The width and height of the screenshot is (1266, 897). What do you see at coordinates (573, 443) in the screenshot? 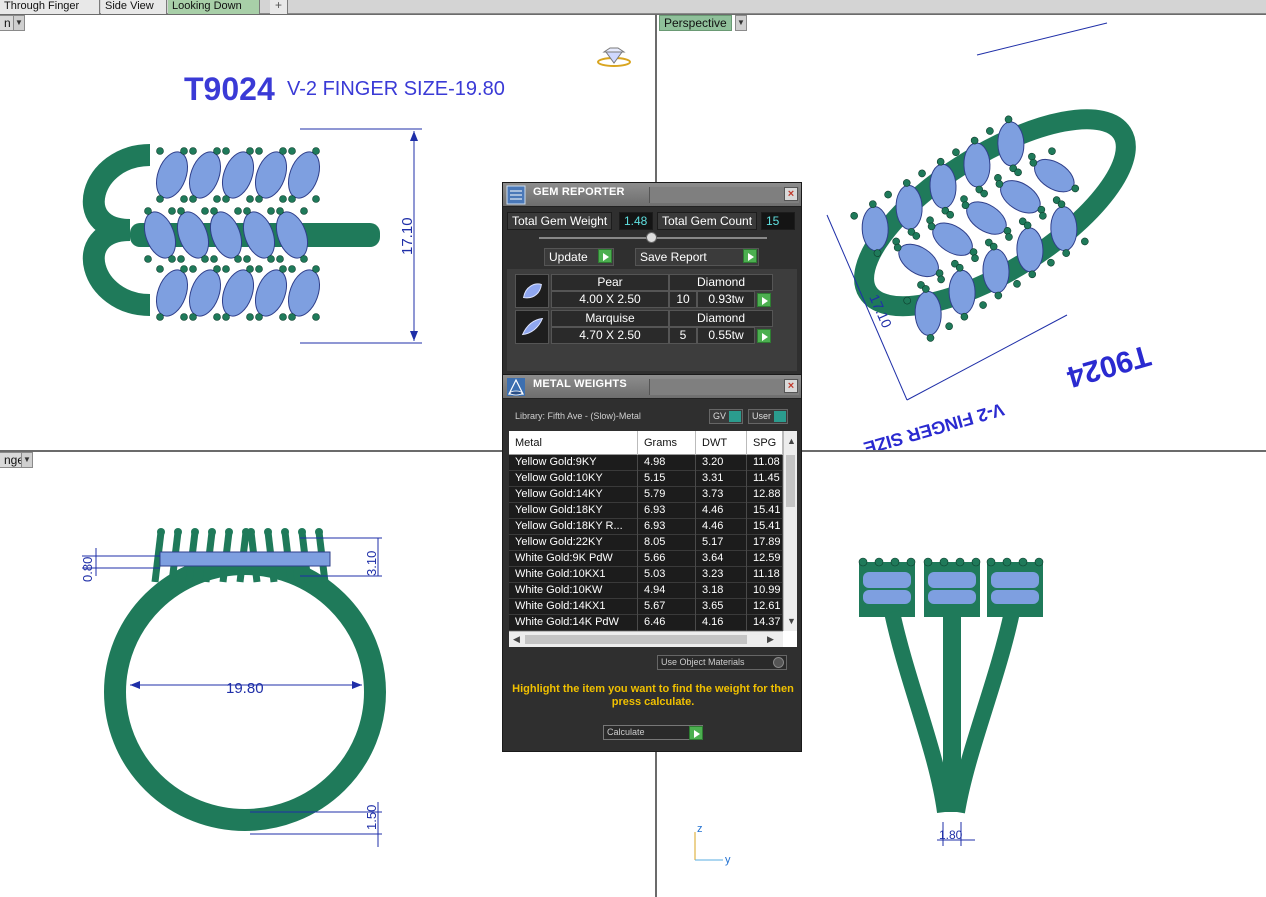
I see `col-metal: Metal` at bounding box center [573, 443].